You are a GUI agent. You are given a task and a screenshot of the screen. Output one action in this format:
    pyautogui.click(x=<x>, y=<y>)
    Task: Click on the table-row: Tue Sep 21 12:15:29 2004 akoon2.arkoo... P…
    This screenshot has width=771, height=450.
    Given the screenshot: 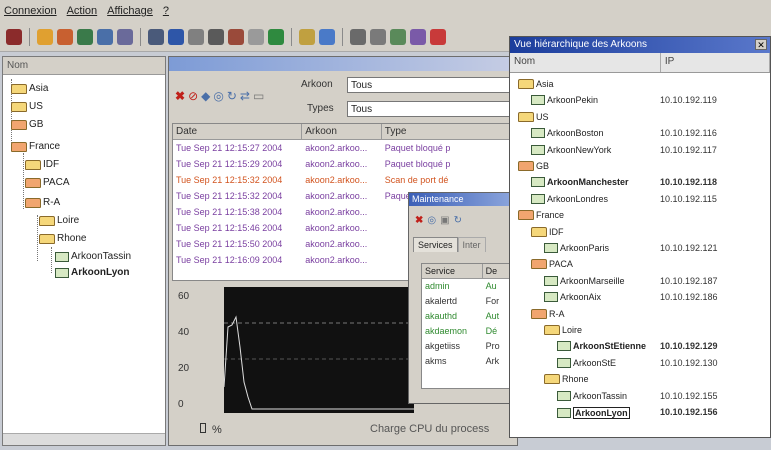 What is the action you would take?
    pyautogui.click(x=344, y=164)
    